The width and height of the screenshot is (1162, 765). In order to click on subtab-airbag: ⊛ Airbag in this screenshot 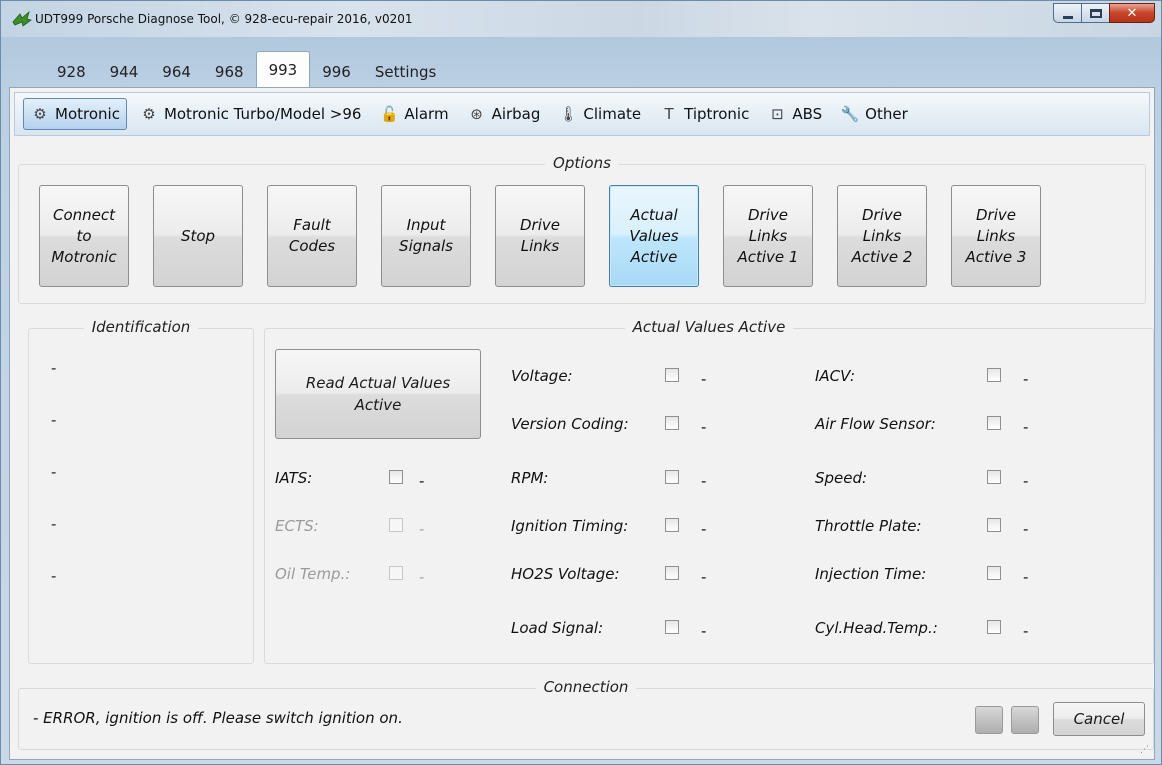, I will do `click(504, 114)`.